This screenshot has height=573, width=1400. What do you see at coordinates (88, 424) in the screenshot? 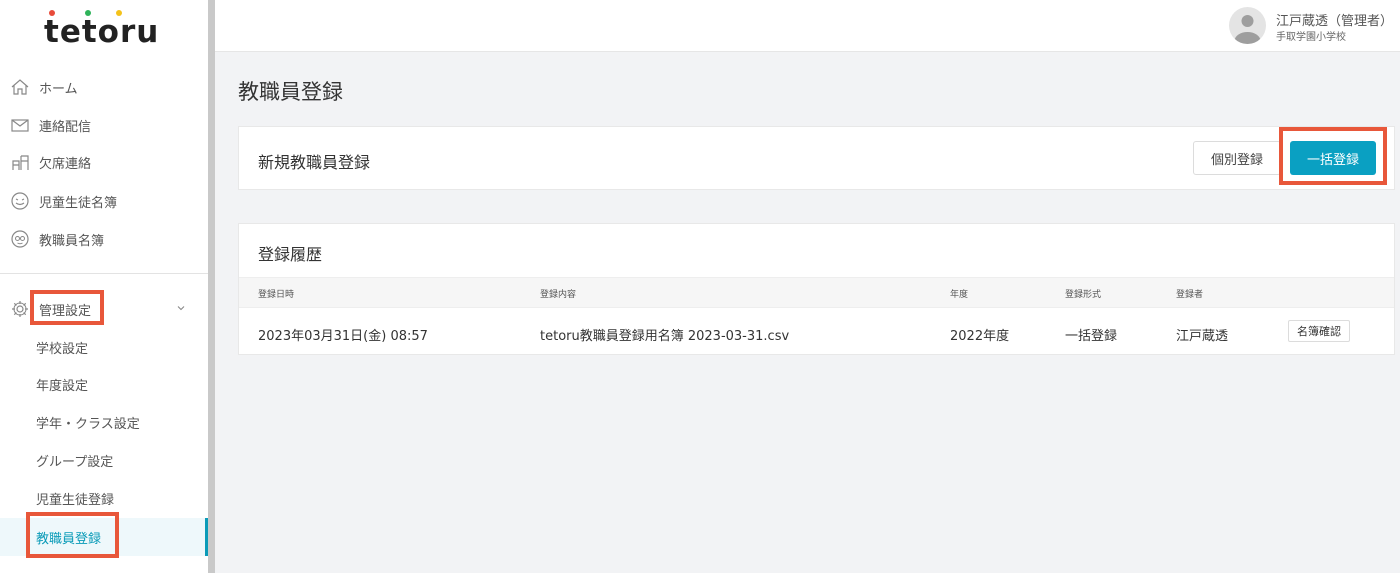
I see `sidebar-subitem-label: 学年・クラス設定` at bounding box center [88, 424].